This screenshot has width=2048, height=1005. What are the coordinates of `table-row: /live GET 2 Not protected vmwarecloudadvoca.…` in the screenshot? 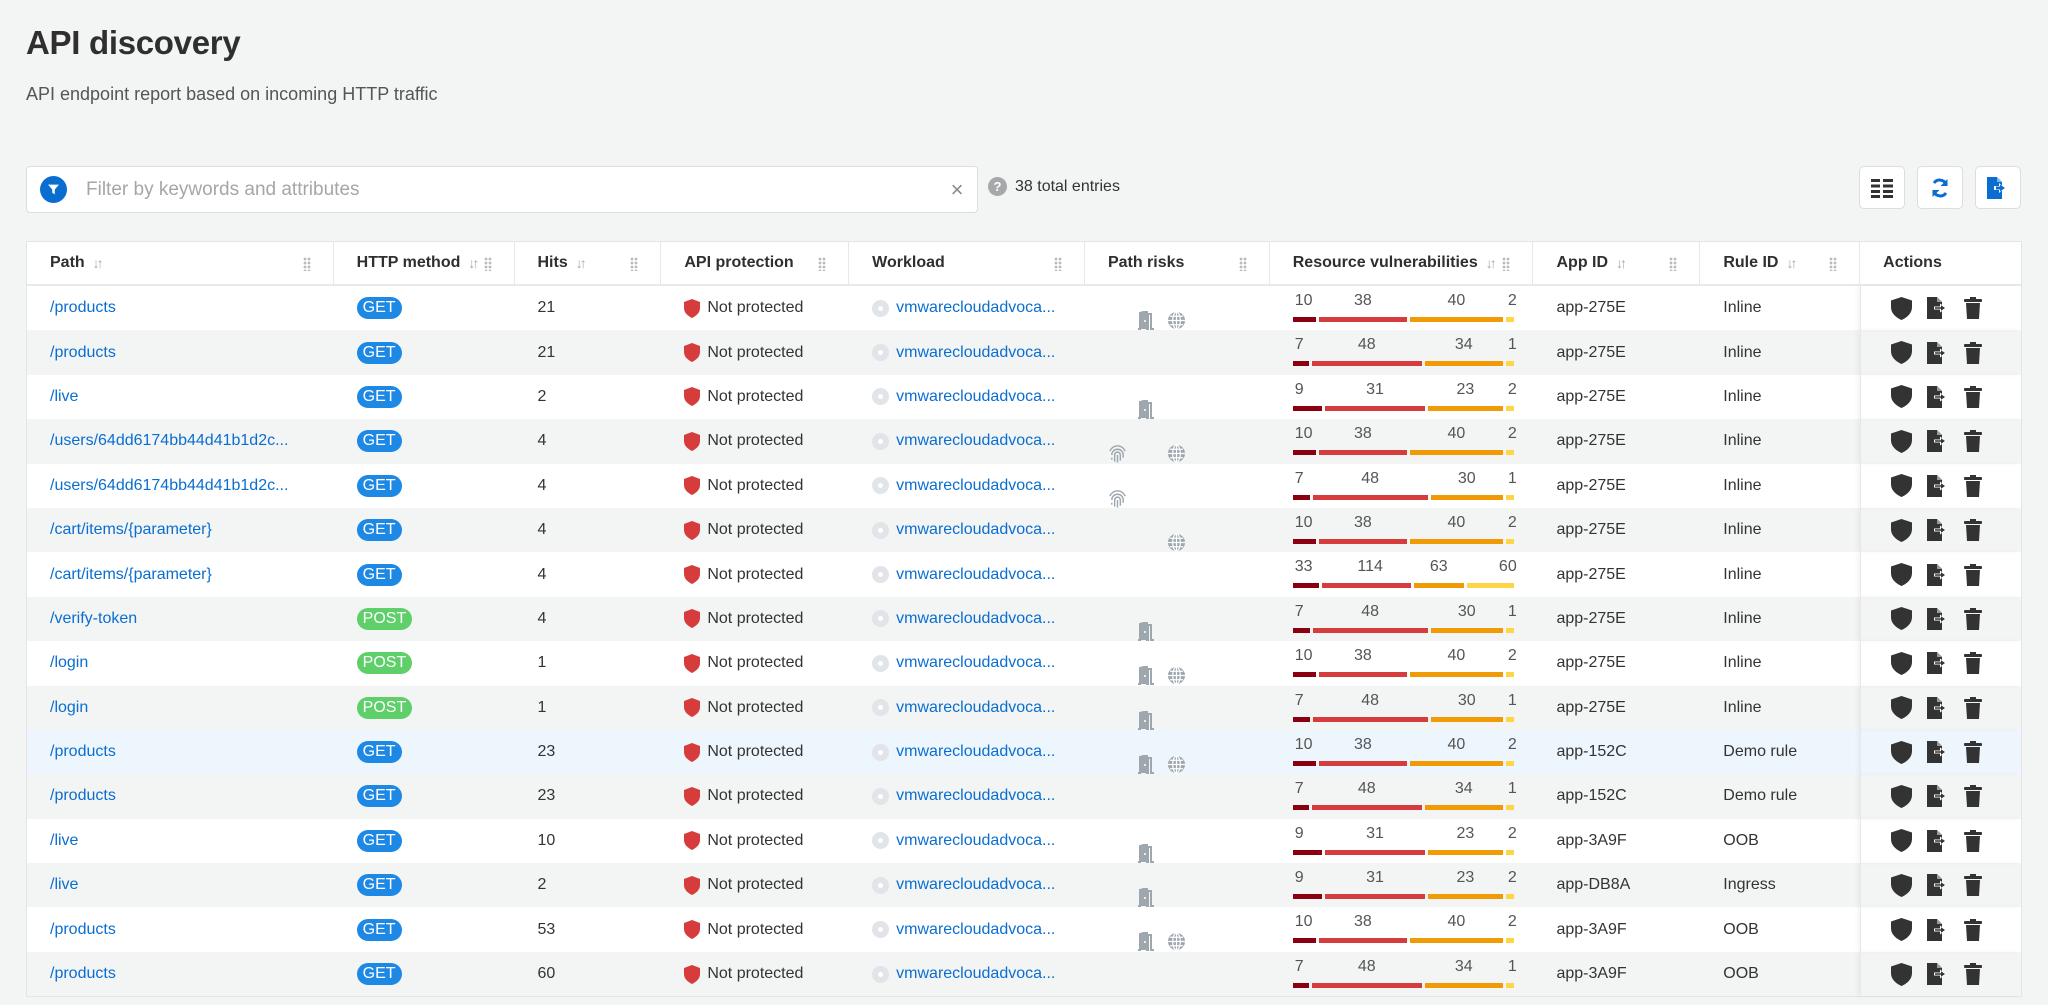 It's located at (1024, 885).